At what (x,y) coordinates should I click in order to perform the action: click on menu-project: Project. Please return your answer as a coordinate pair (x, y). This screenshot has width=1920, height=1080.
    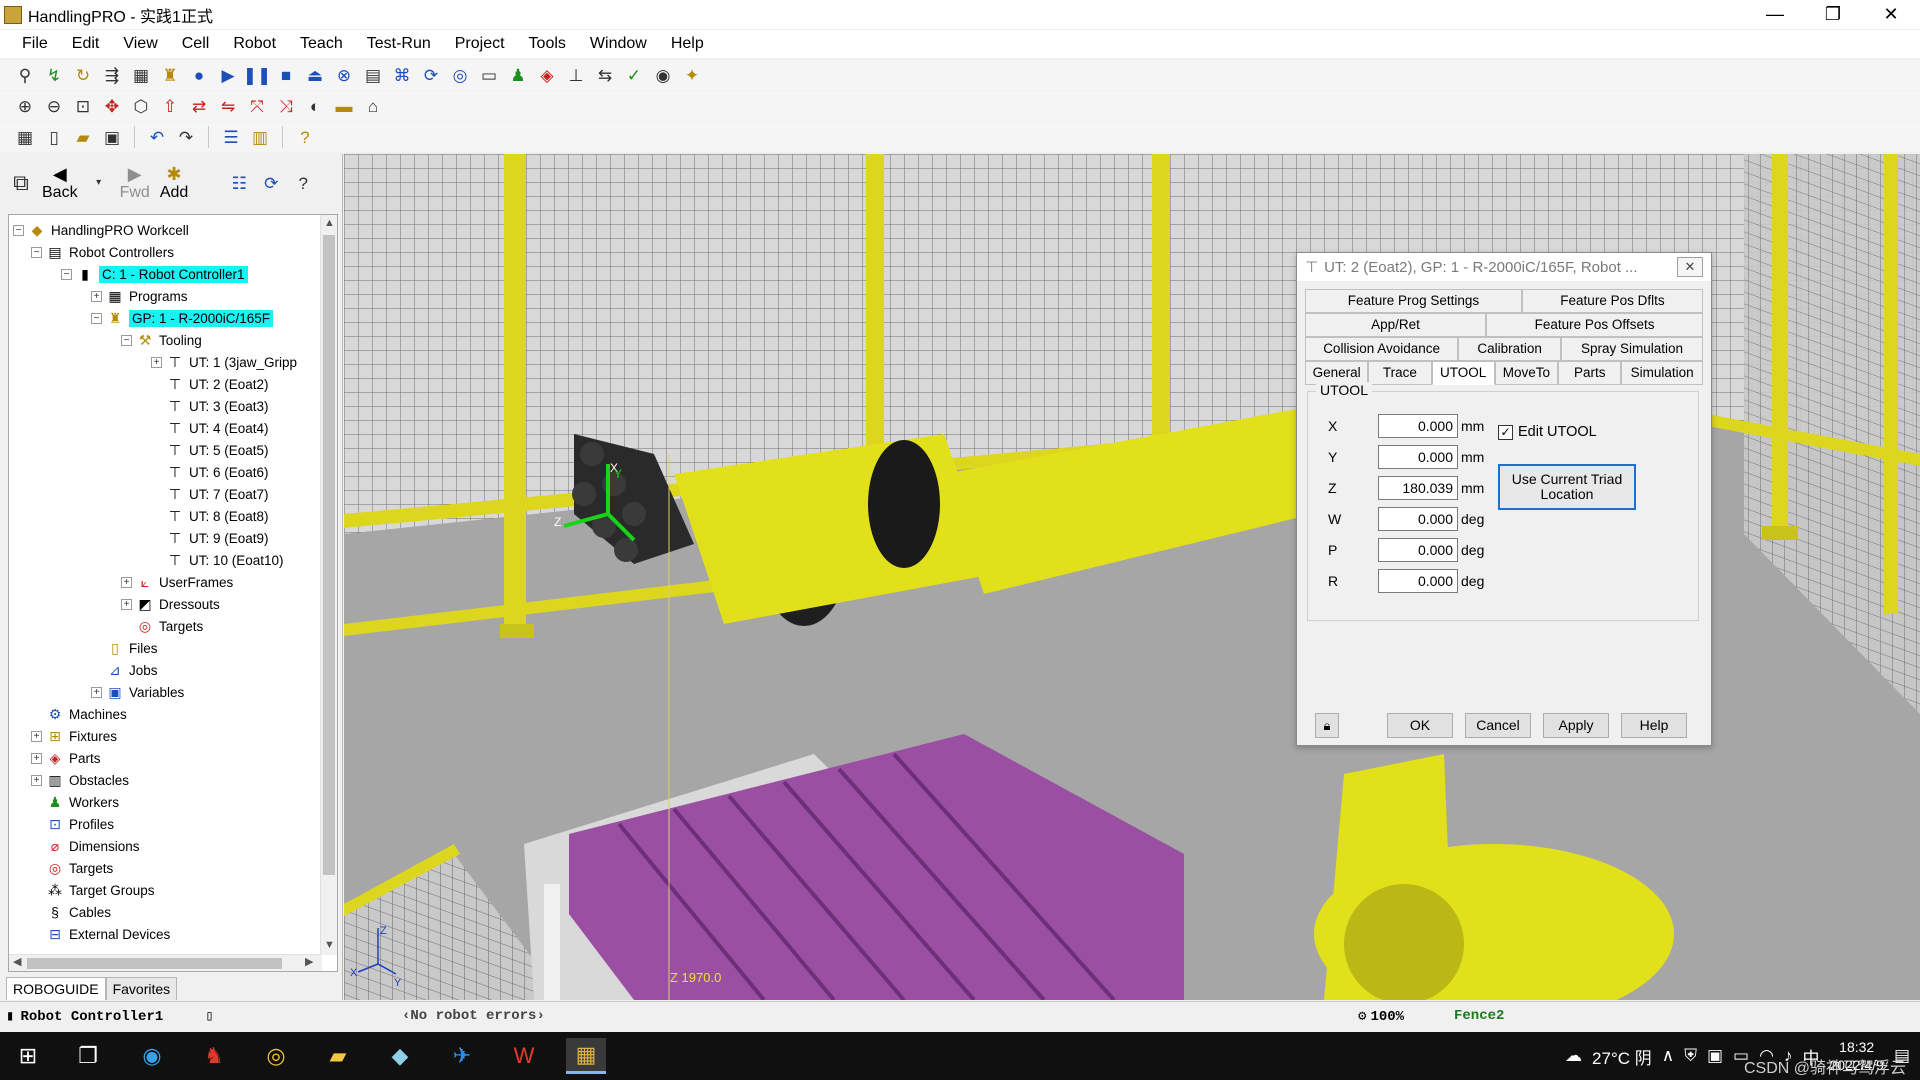
    Looking at the image, I should click on (480, 44).